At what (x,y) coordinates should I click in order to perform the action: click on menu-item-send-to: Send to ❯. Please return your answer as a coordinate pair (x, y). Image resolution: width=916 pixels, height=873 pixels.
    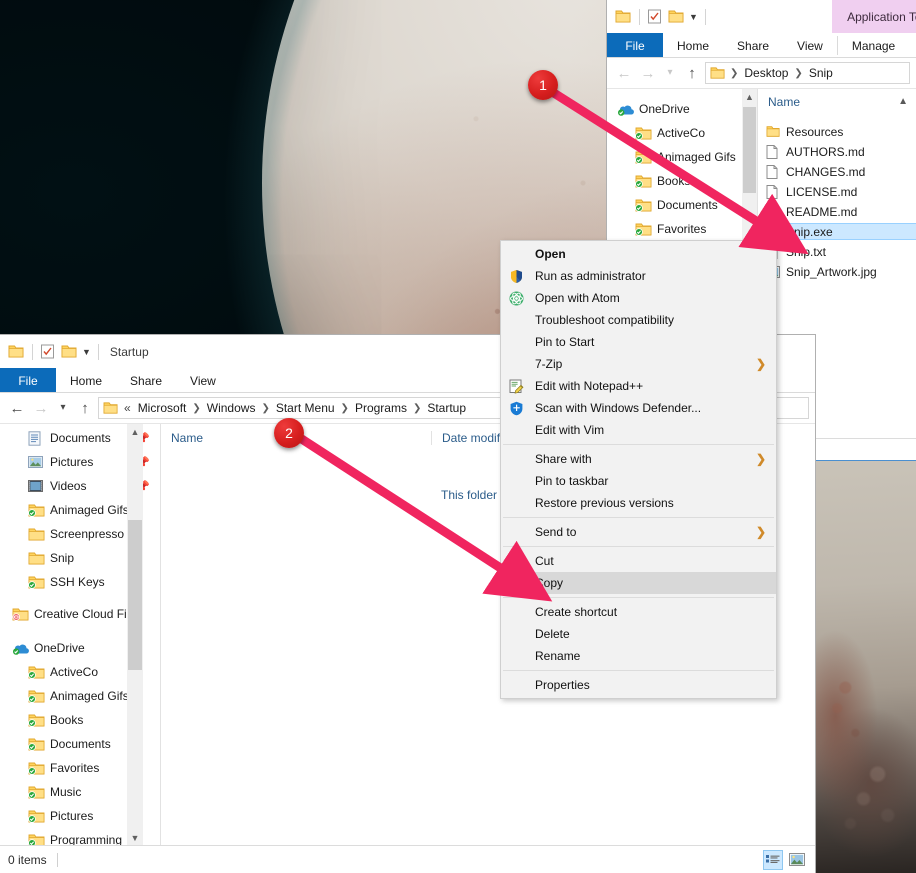
    Looking at the image, I should click on (638, 532).